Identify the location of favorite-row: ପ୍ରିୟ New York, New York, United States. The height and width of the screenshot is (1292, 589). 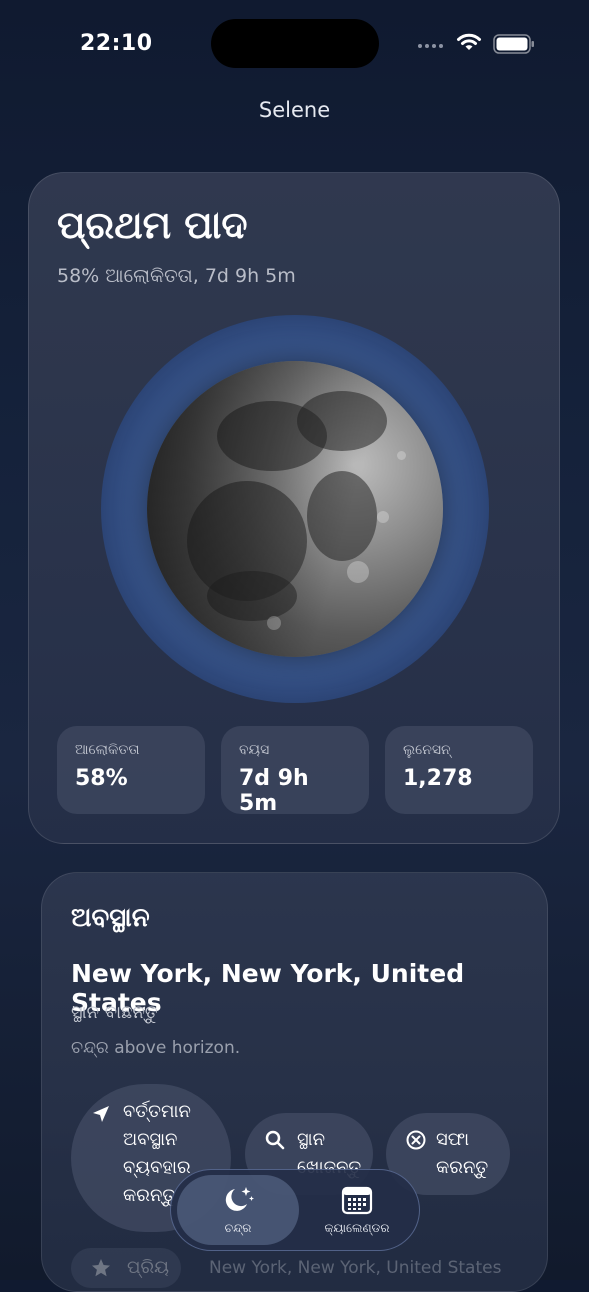
(301, 1268).